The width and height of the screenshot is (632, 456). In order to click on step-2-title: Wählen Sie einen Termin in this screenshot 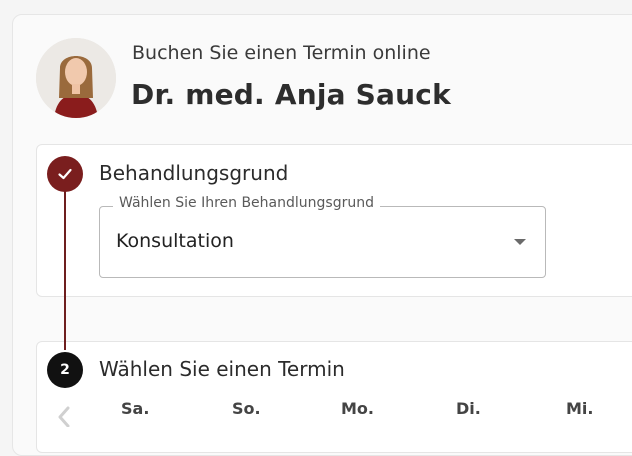, I will do `click(222, 369)`.